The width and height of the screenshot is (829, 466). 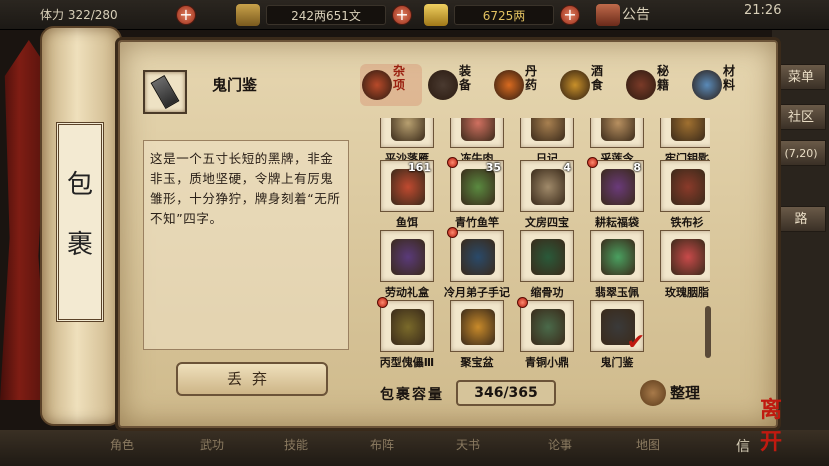 I want to click on money-display: 242两651文, so click(x=326, y=15).